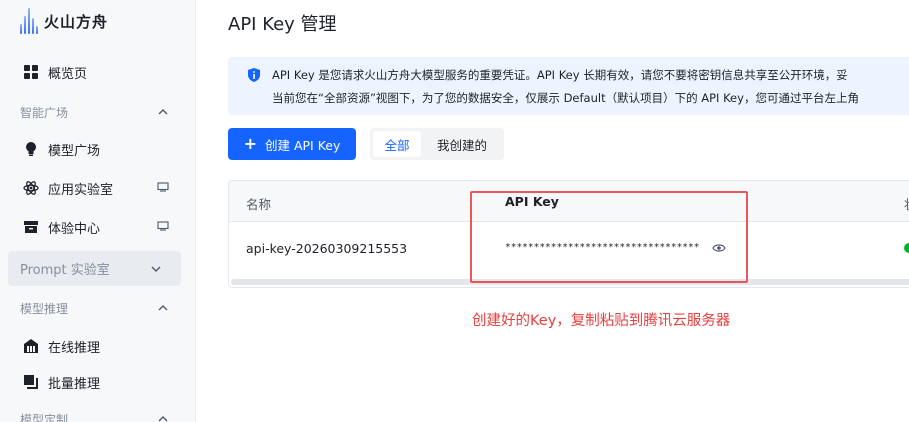 This screenshot has width=909, height=422. I want to click on inference-icon, so click(31, 346).